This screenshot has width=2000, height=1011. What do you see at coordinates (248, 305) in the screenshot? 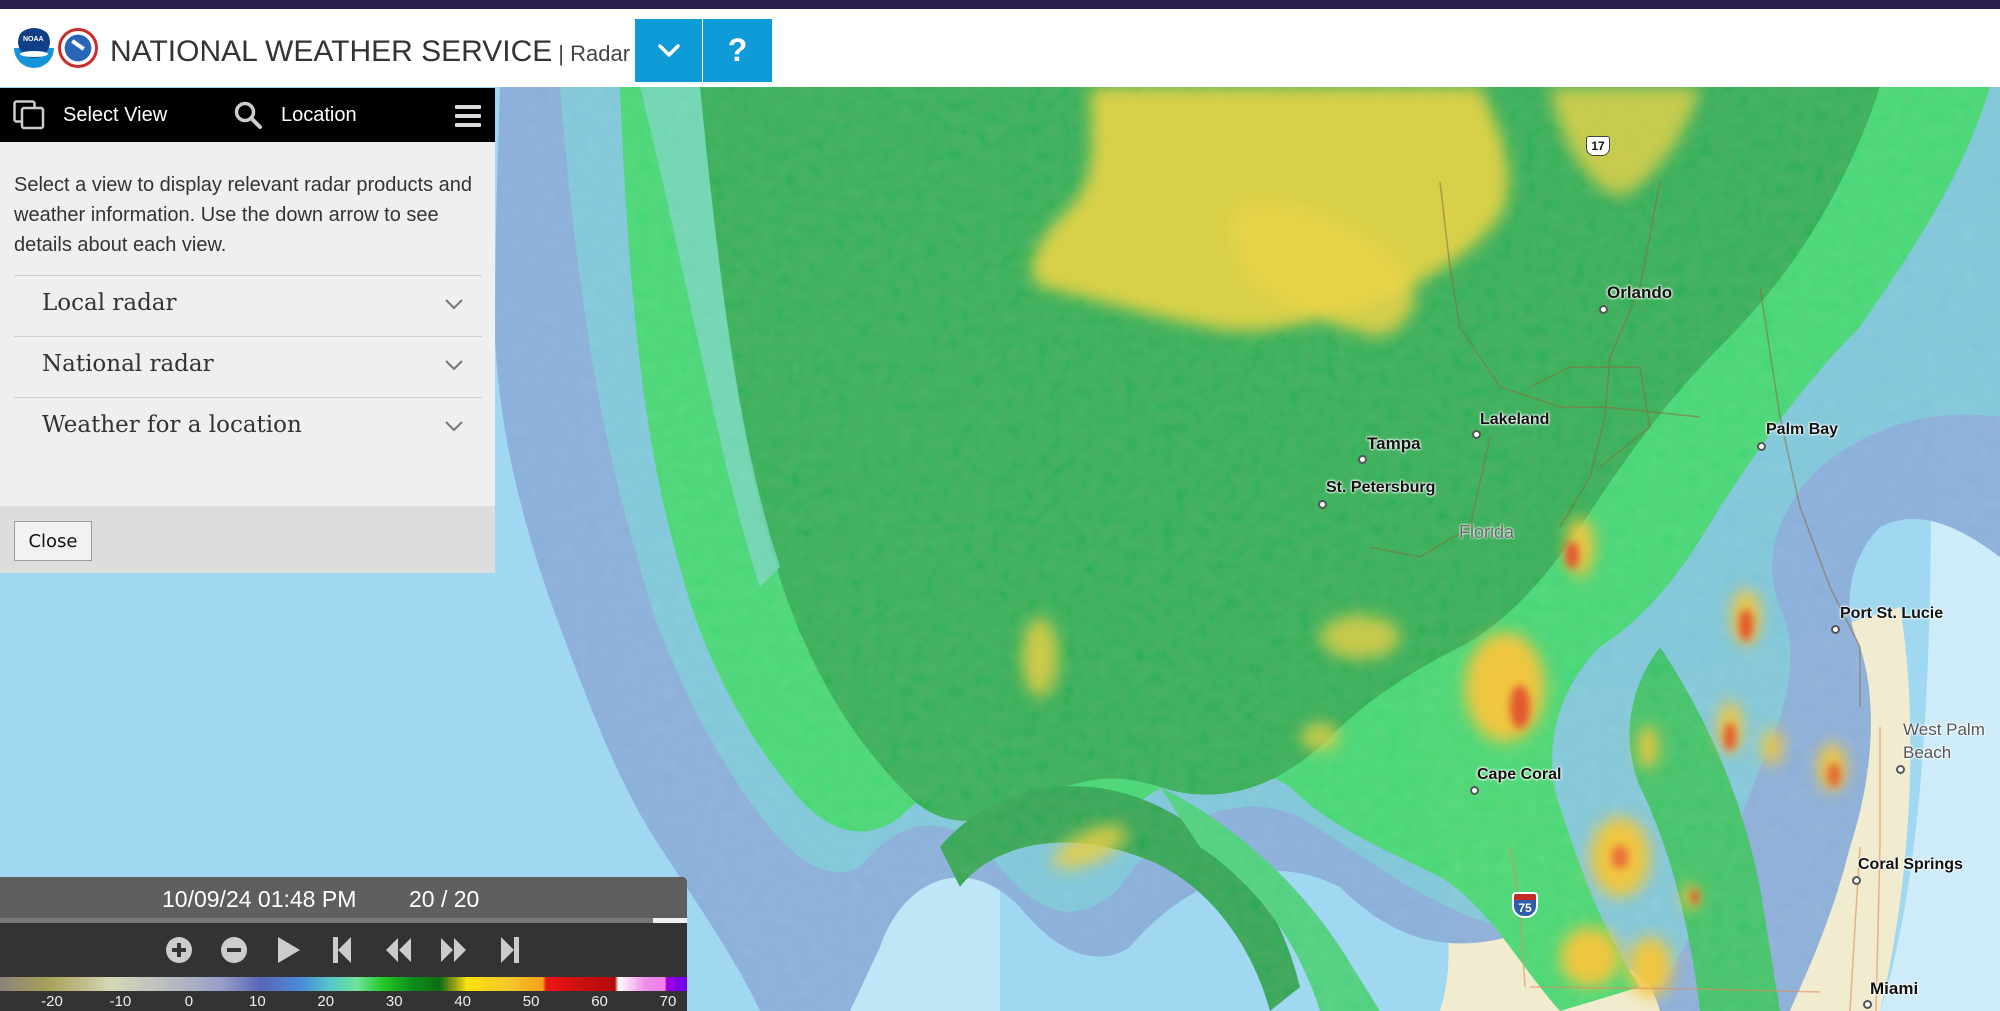
I see `accordion-local-radar: Local radar` at bounding box center [248, 305].